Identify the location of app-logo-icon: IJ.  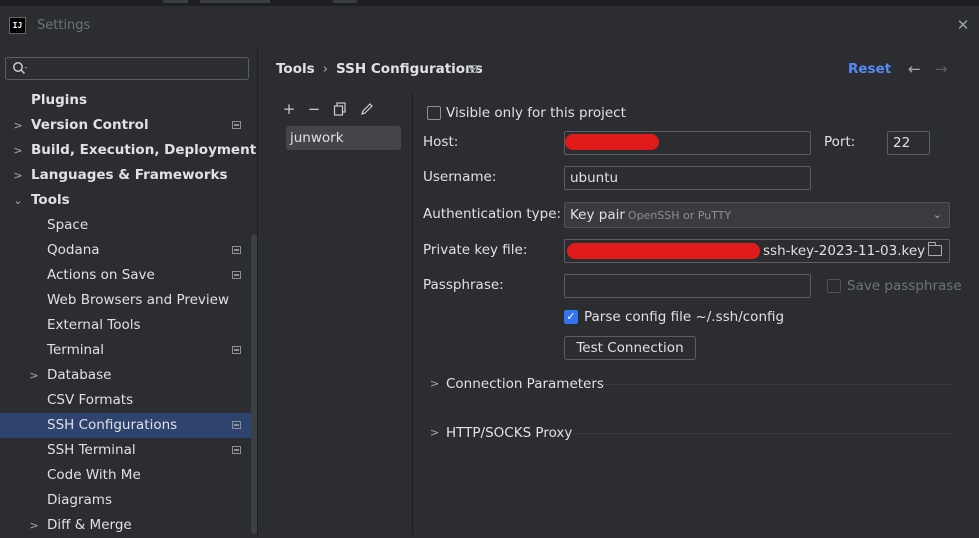
(17, 25).